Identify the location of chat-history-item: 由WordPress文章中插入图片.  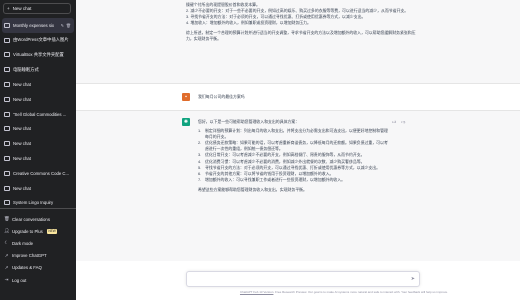
(38, 40).